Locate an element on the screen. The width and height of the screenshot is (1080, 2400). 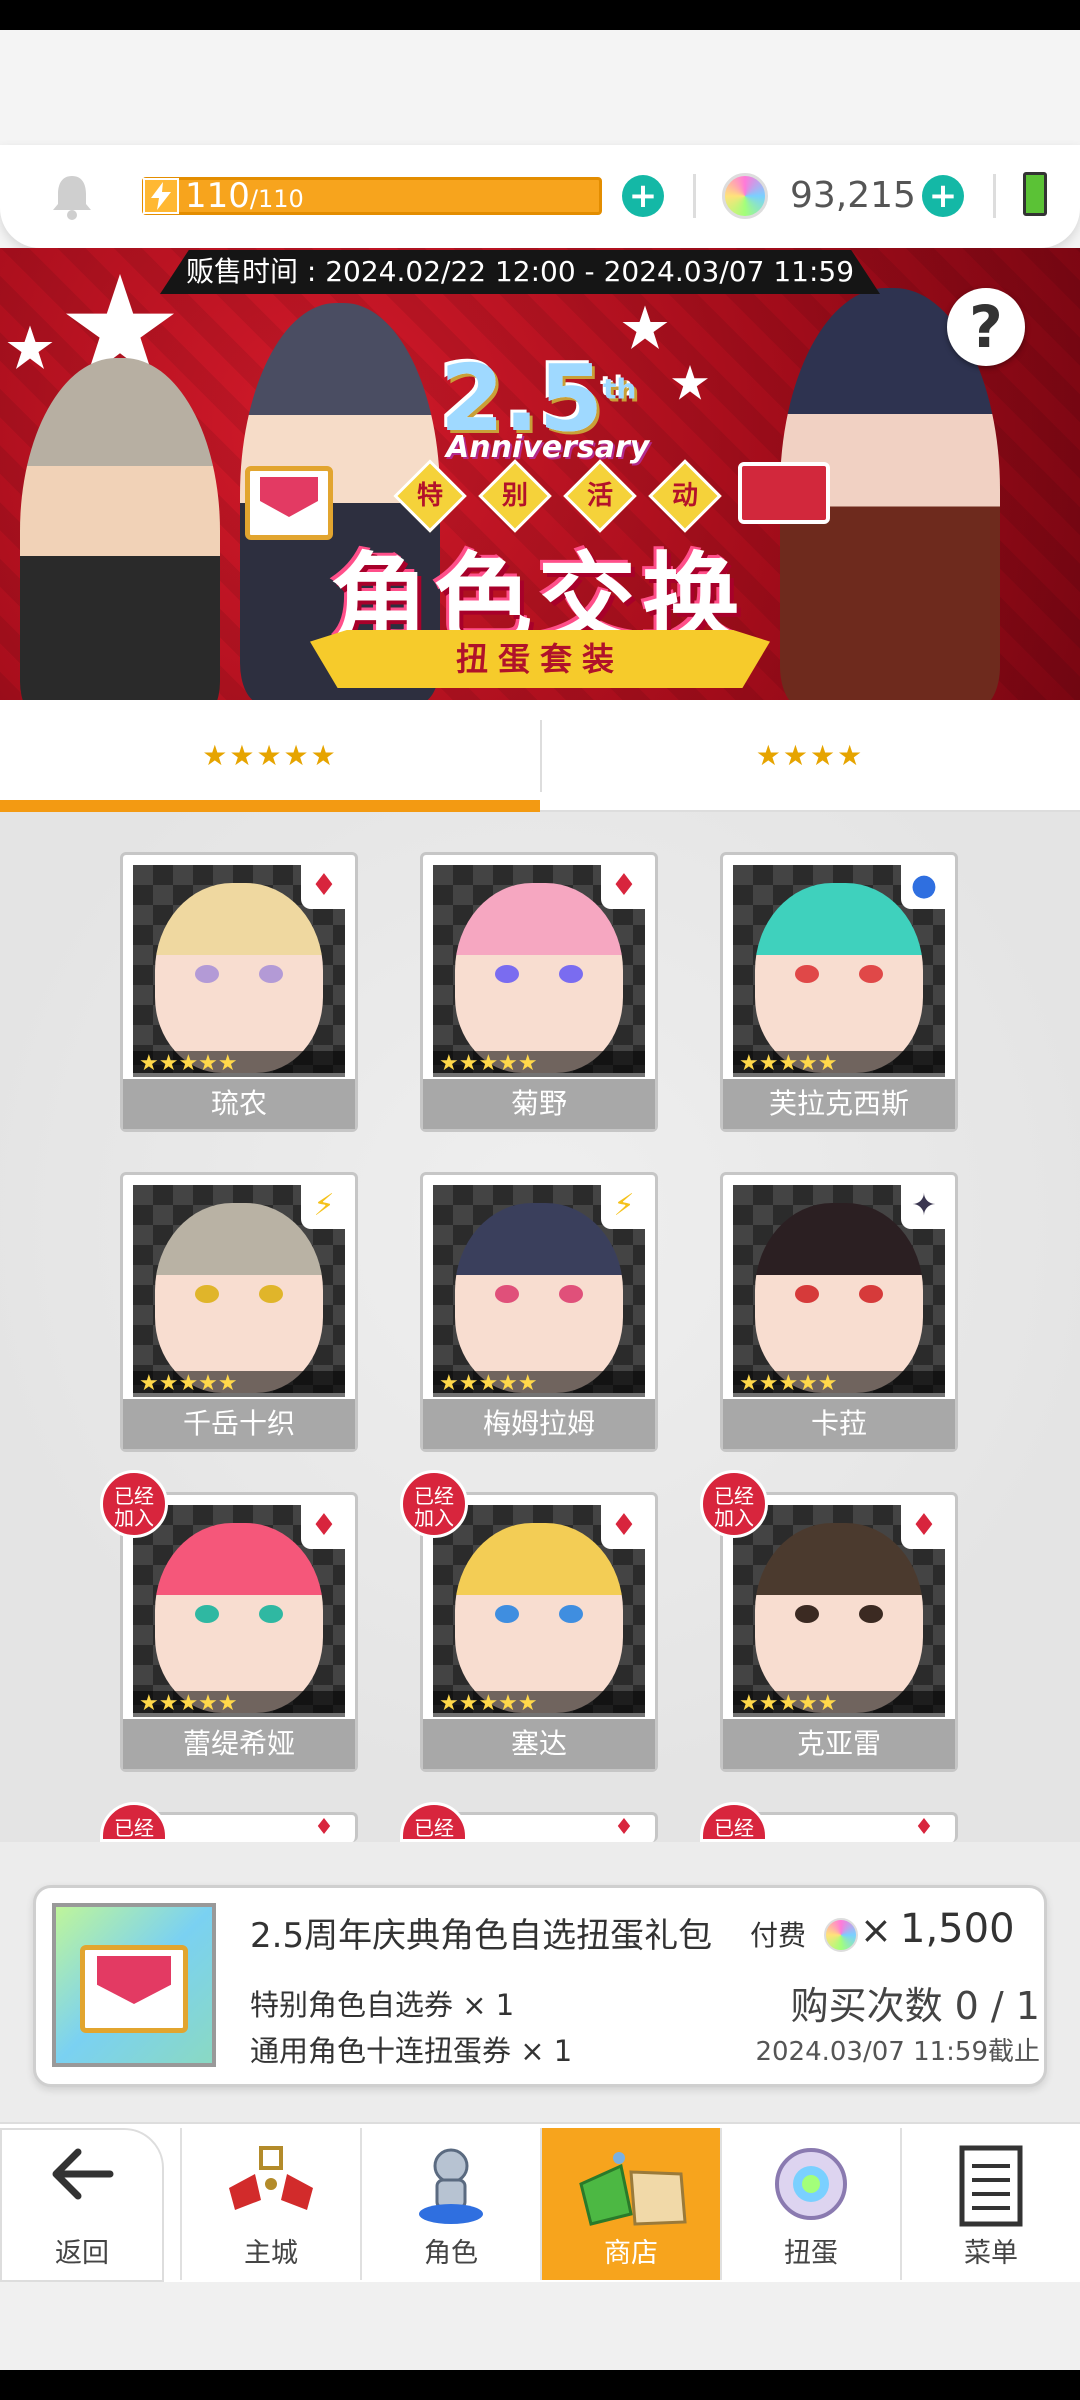
nav-label: 扭蛋 is located at coordinates (811, 2253).